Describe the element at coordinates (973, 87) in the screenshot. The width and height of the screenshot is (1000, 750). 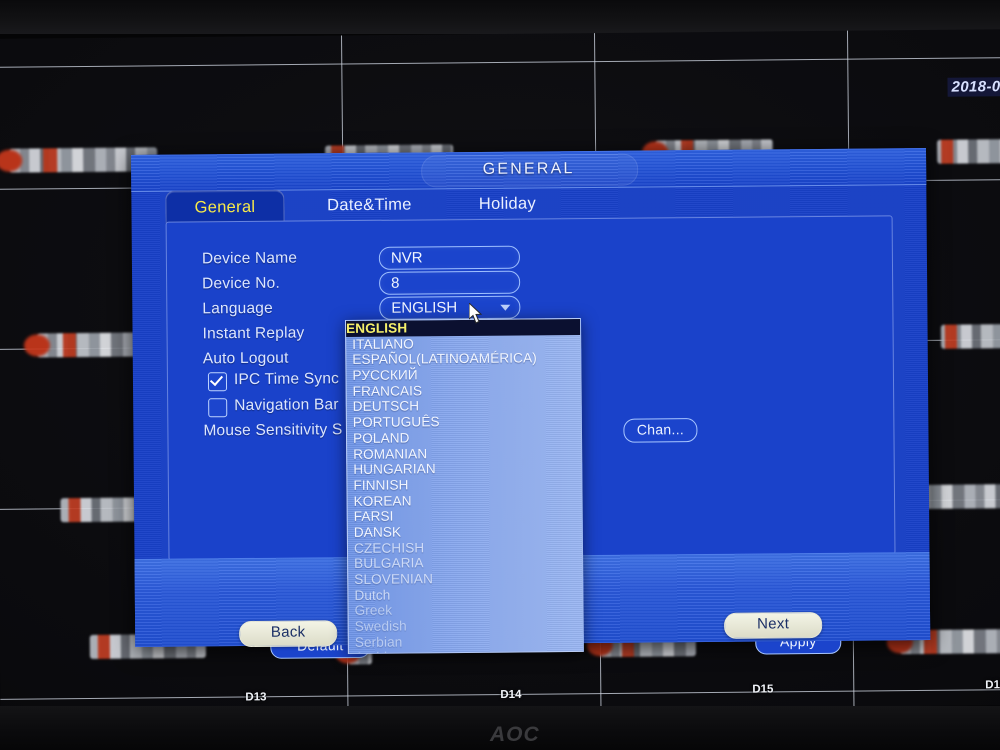
I see `live-view-timestamp: 2018-0` at that location.